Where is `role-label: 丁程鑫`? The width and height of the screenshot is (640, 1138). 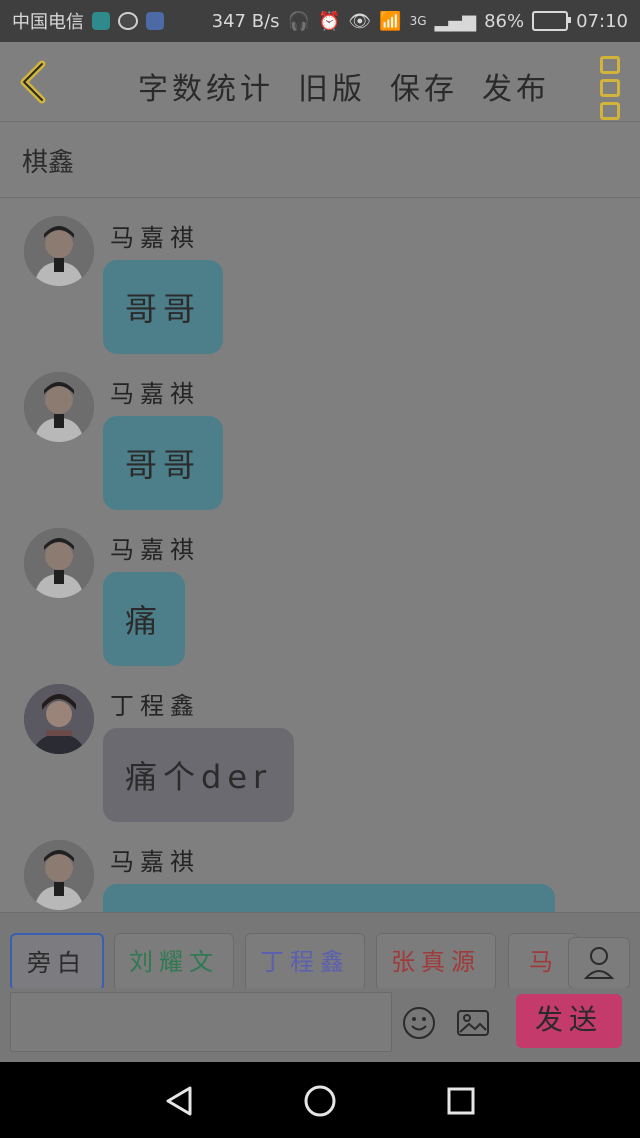 role-label: 丁程鑫 is located at coordinates (305, 962).